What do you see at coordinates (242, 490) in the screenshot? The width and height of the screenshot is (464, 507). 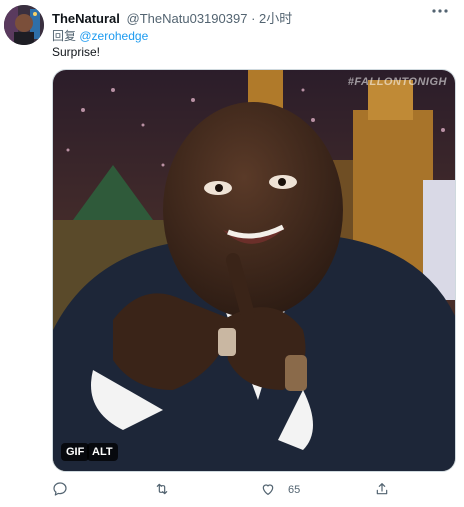 I see `tweet-actions: 65` at bounding box center [242, 490].